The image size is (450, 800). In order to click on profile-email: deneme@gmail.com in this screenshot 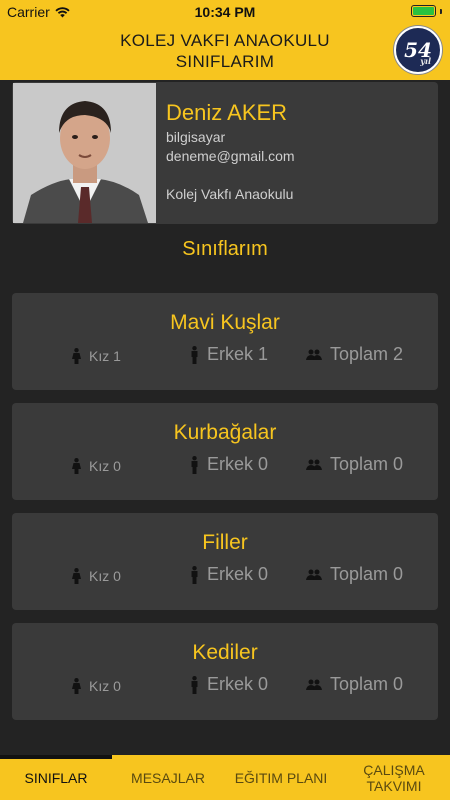, I will do `click(230, 156)`.